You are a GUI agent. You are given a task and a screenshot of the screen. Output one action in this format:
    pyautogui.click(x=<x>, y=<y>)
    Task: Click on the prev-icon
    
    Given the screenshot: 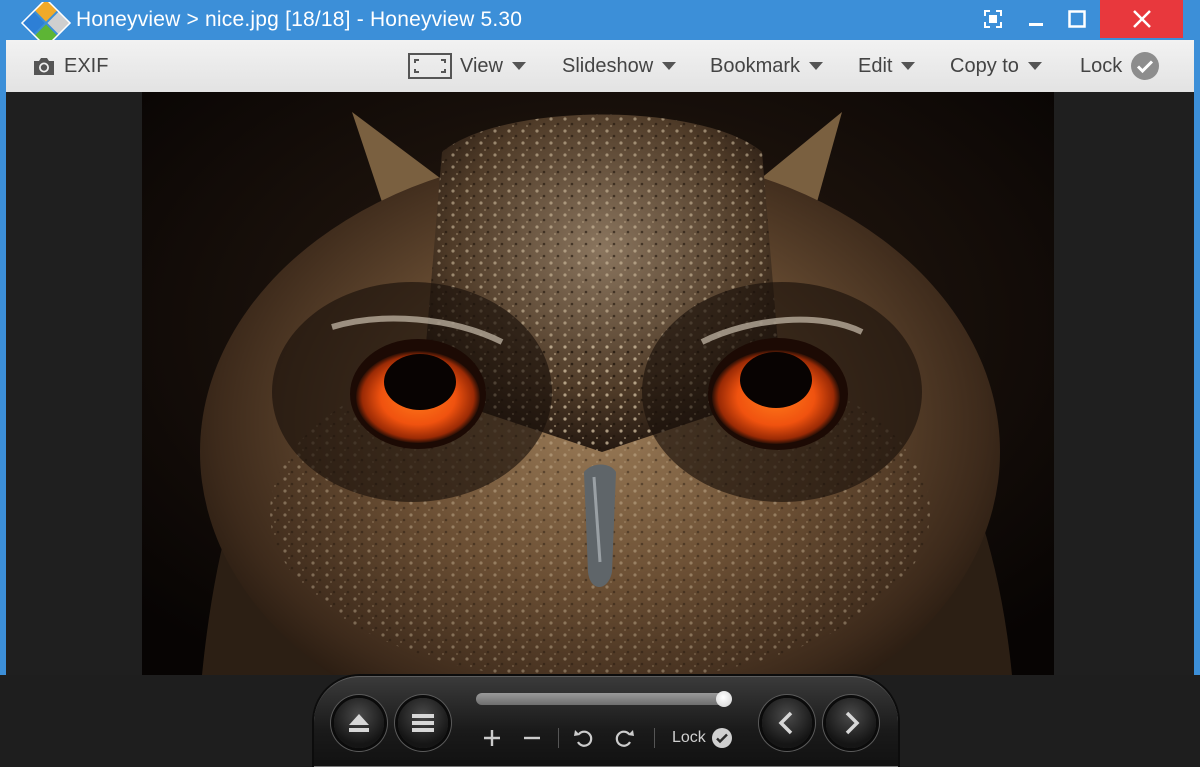 What is the action you would take?
    pyautogui.click(x=785, y=723)
    